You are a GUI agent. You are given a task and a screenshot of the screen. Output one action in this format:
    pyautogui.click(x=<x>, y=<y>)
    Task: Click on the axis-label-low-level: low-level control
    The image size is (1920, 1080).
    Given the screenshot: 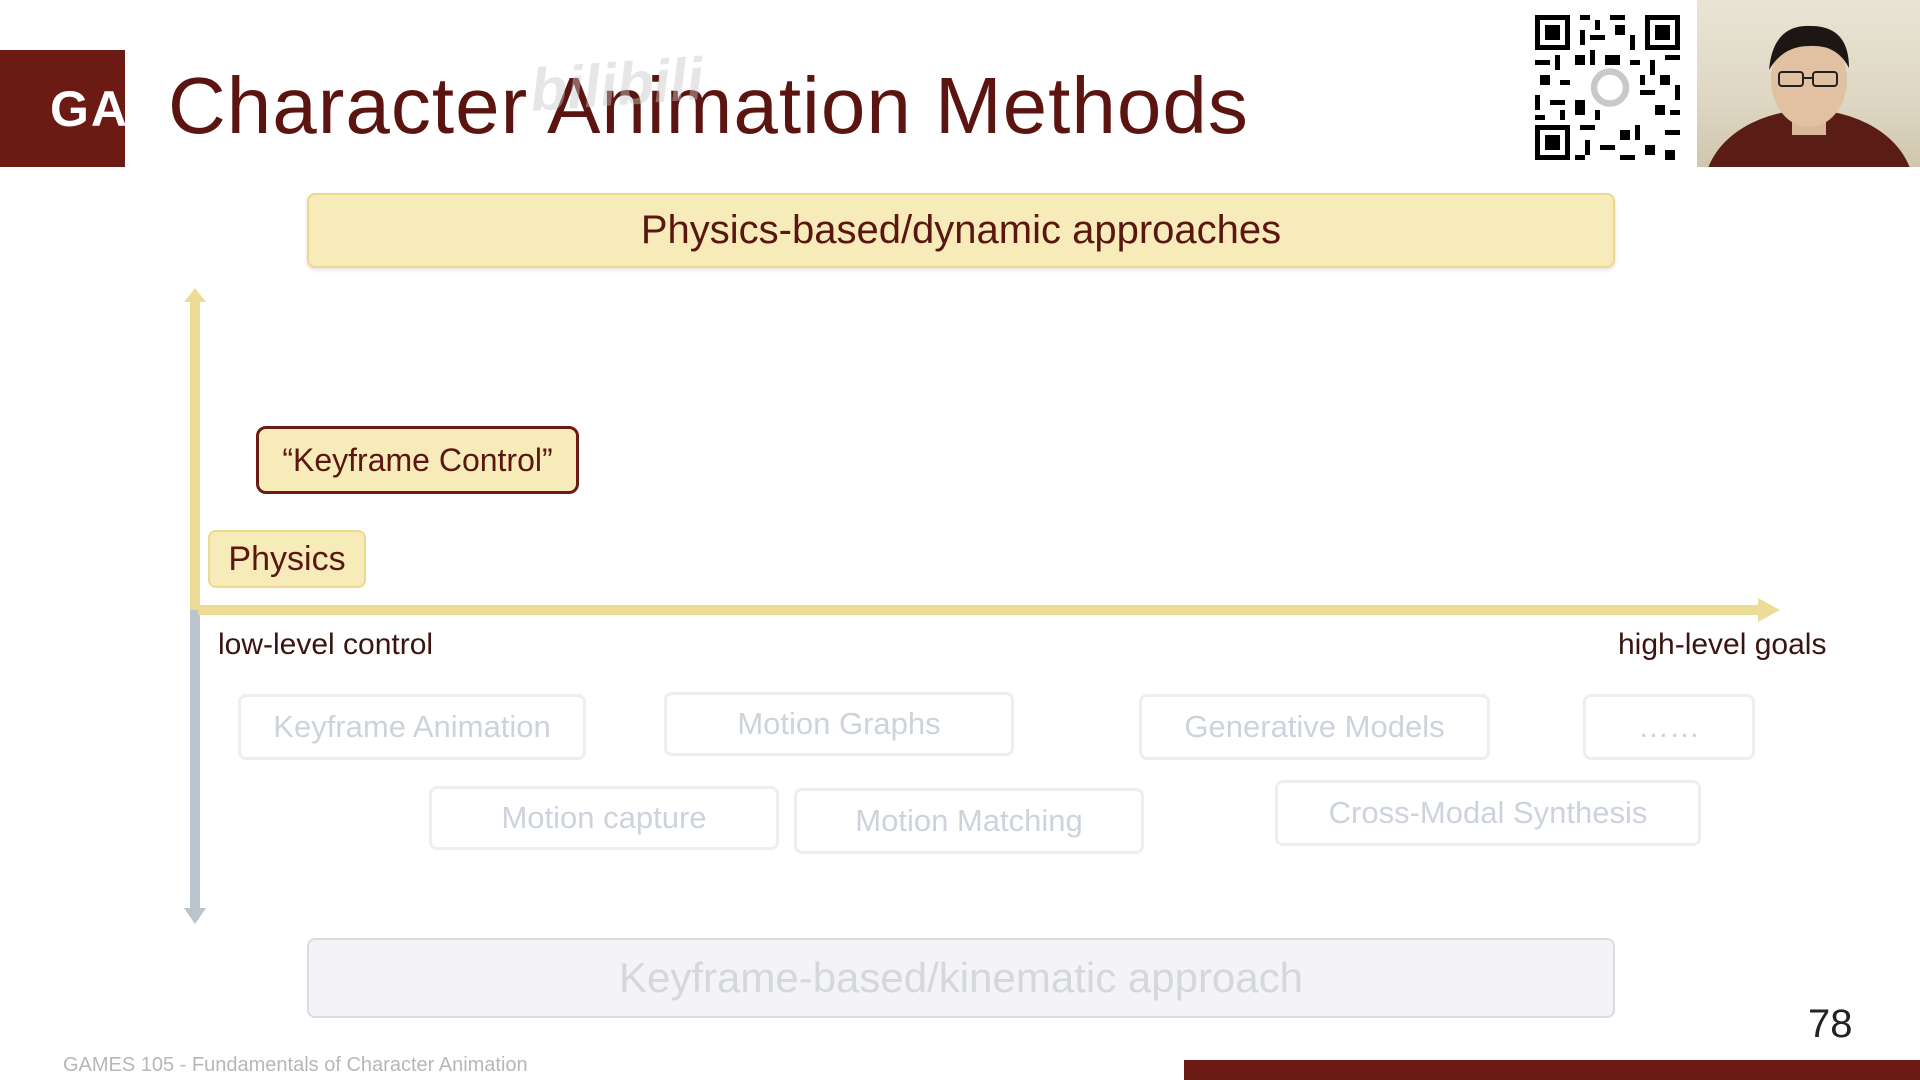 What is the action you would take?
    pyautogui.click(x=326, y=644)
    